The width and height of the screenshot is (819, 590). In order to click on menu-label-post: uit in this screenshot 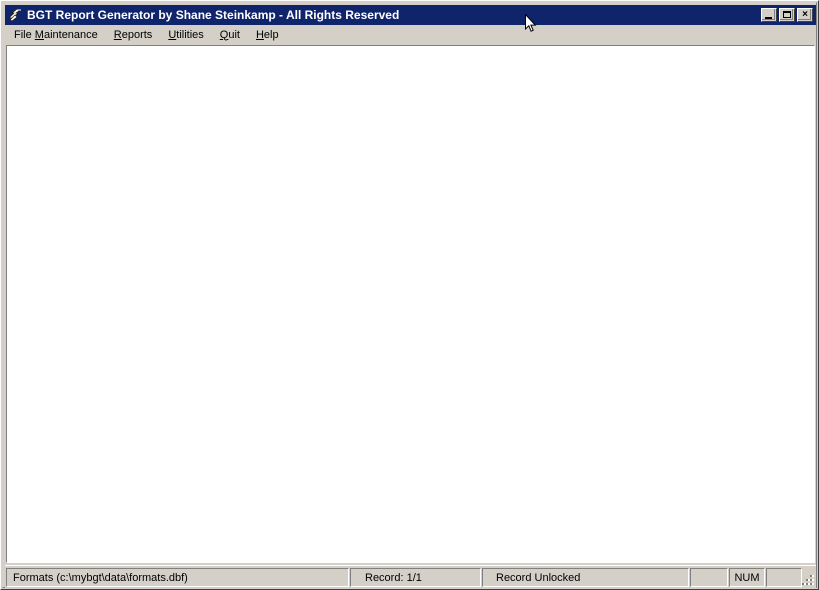, I will do `click(234, 34)`.